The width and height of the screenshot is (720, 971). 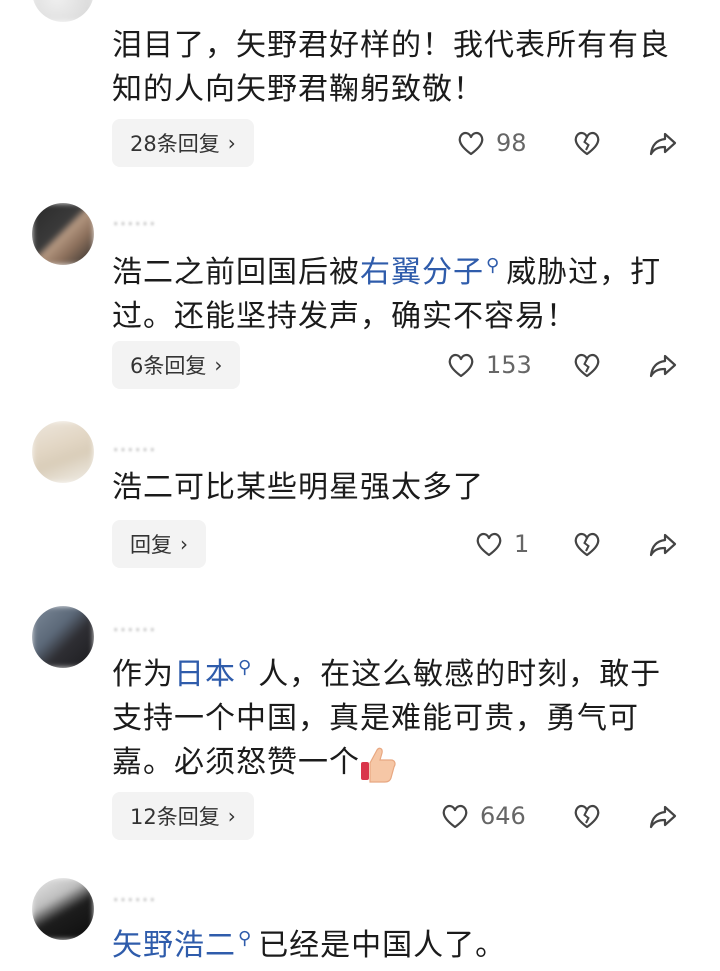 What do you see at coordinates (503, 816) in the screenshot?
I see `like-count: 646` at bounding box center [503, 816].